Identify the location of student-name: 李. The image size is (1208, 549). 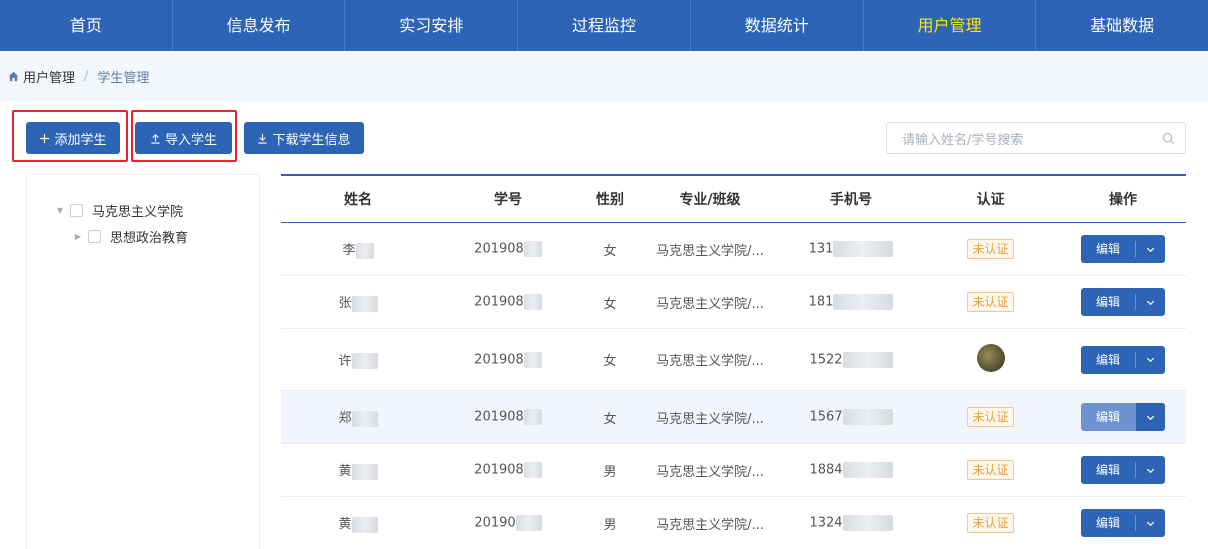
(349, 251).